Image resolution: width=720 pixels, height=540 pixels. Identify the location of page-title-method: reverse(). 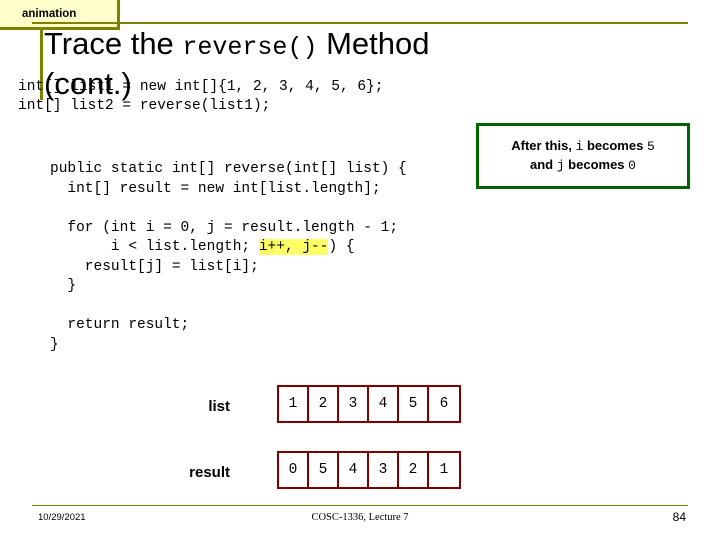
(250, 47).